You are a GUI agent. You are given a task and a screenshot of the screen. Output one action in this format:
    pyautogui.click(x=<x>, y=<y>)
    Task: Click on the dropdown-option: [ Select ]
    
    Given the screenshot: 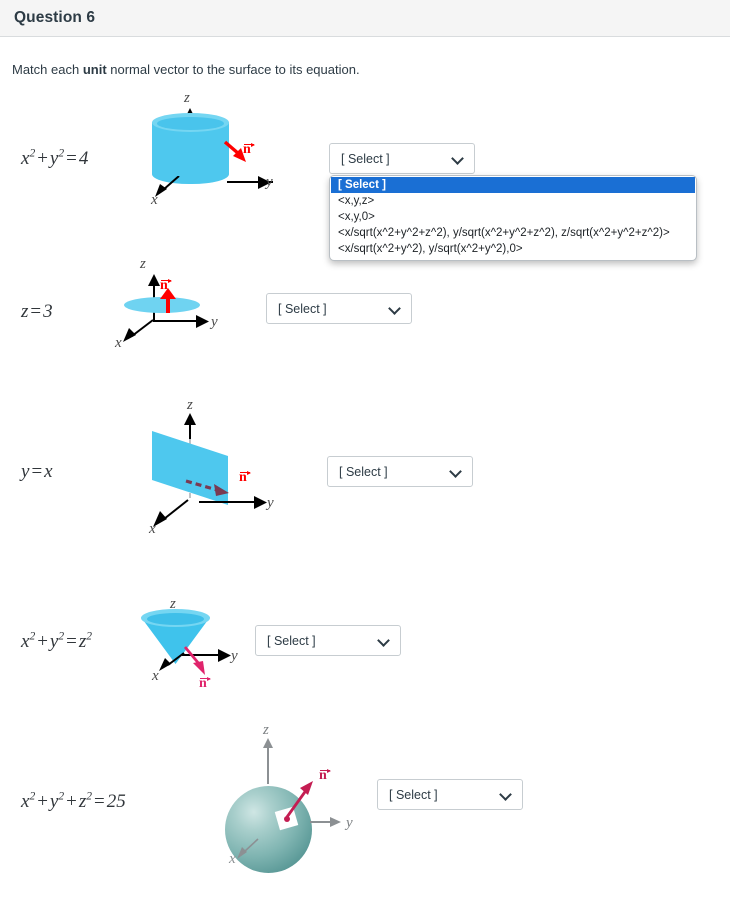 What is the action you would take?
    pyautogui.click(x=513, y=185)
    